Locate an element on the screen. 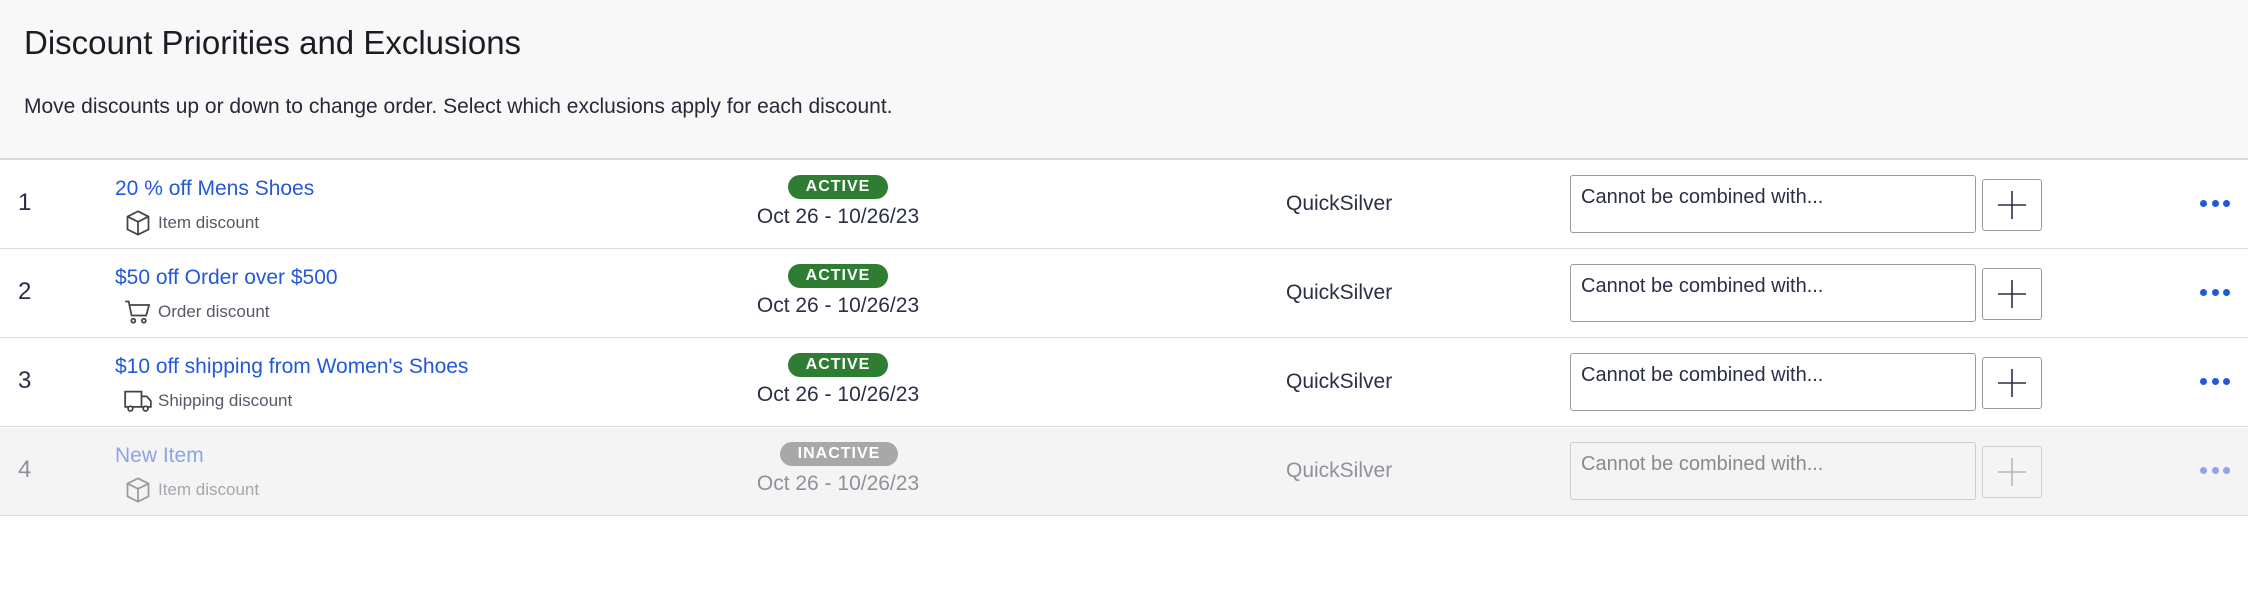 This screenshot has width=2248, height=592. discount-type: Order discount is located at coordinates (197, 312).